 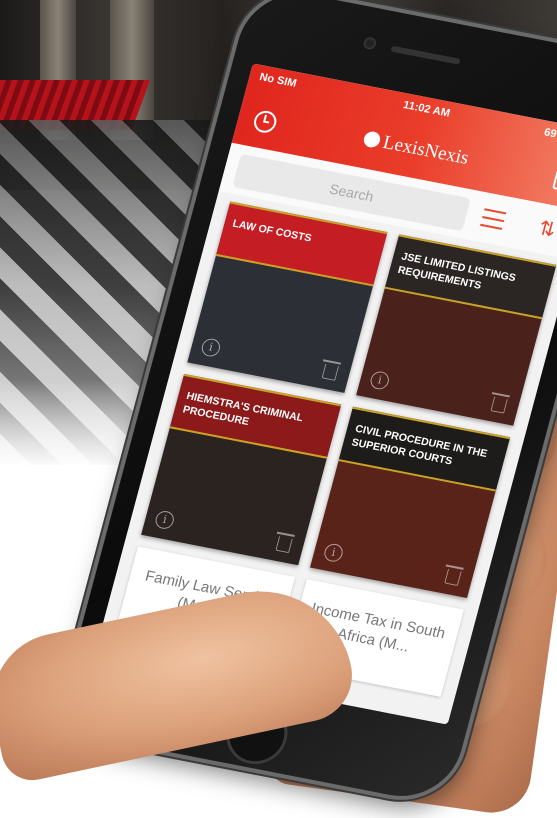 What do you see at coordinates (545, 229) in the screenshot?
I see `sort-icon: ⇅` at bounding box center [545, 229].